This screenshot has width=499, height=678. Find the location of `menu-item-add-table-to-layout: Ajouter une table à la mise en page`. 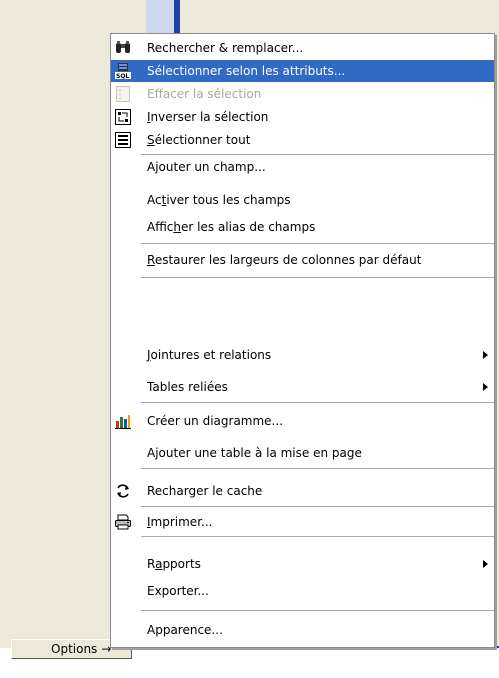

menu-item-add-table-to-layout: Ajouter une table à la mise en page is located at coordinates (302, 453).